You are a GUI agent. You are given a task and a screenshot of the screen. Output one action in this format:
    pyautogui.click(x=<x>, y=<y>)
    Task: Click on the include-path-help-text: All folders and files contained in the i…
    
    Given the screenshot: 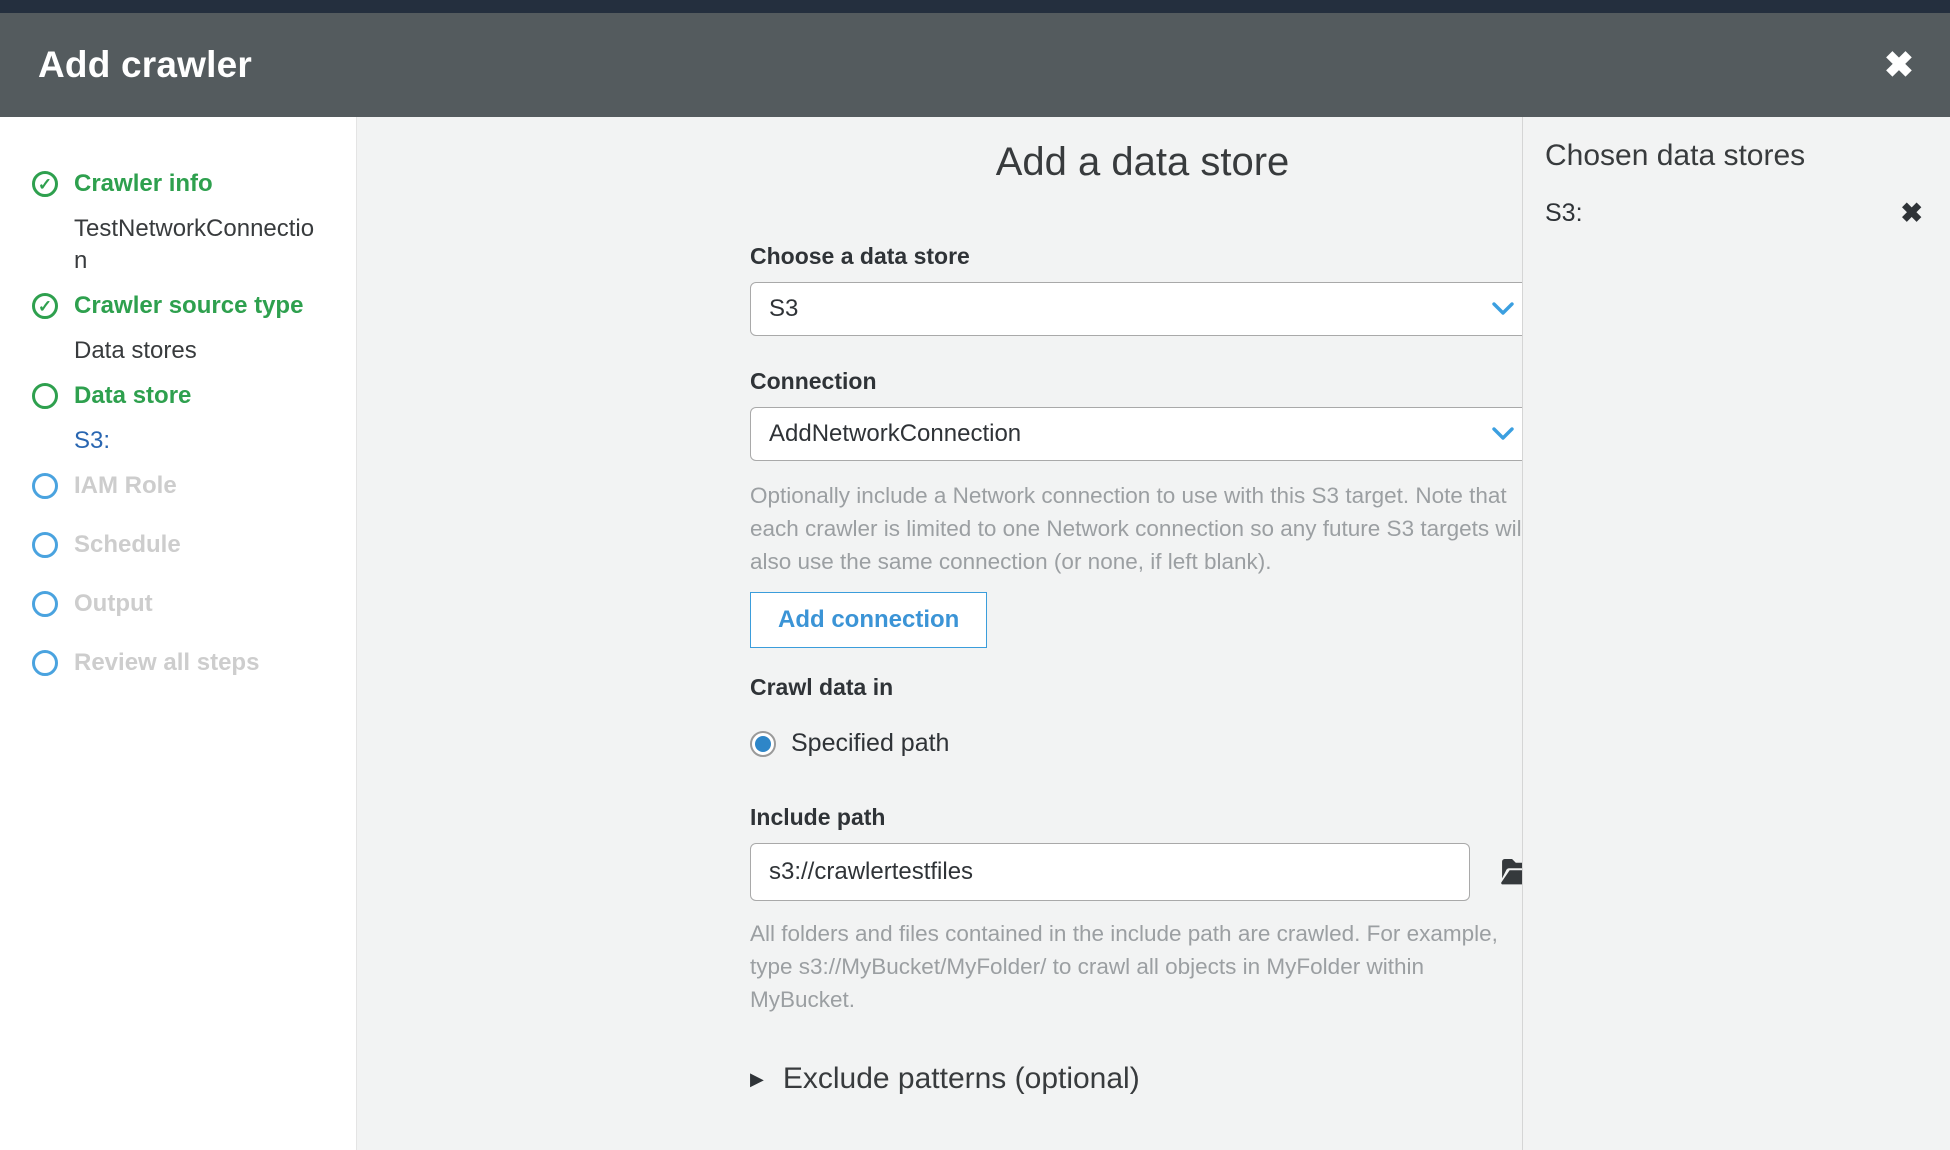 What is the action you would take?
    pyautogui.click(x=1124, y=966)
    